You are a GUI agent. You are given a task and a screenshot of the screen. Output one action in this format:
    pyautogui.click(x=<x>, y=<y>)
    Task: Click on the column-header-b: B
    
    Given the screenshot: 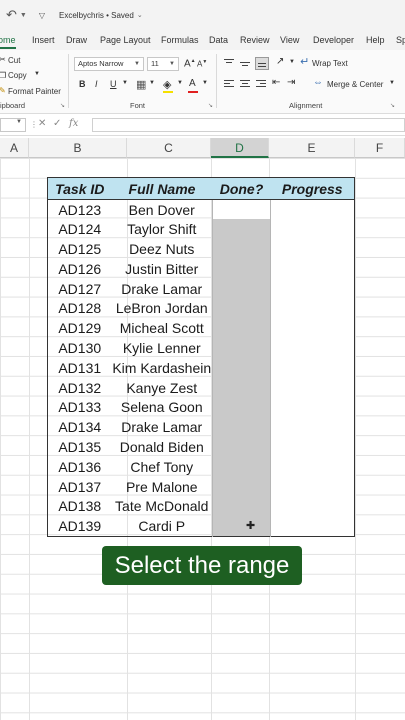 What is the action you would take?
    pyautogui.click(x=78, y=148)
    